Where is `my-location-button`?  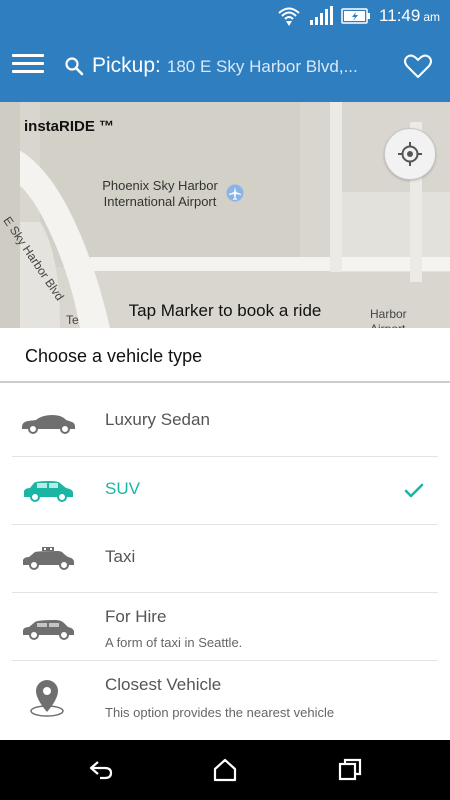
my-location-button is located at coordinates (410, 154).